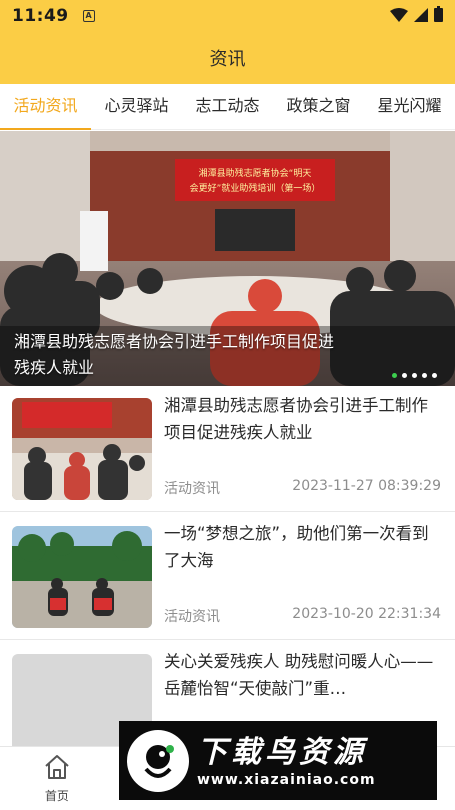  Describe the element at coordinates (227, 16) in the screenshot. I see `status-bar: 11:49 A` at that location.